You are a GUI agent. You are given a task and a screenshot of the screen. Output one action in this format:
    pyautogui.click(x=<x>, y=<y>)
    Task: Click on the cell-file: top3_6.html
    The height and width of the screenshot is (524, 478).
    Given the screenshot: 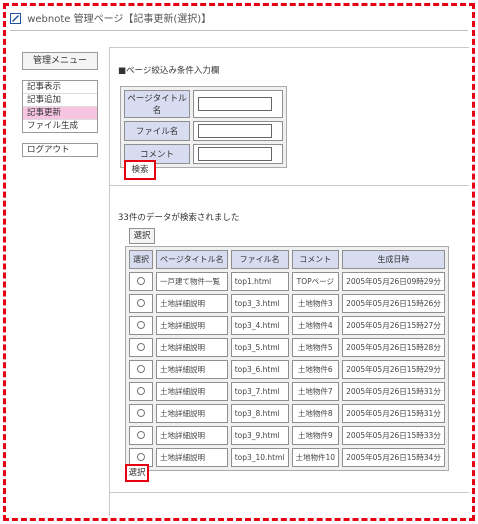 What is the action you would take?
    pyautogui.click(x=259, y=369)
    